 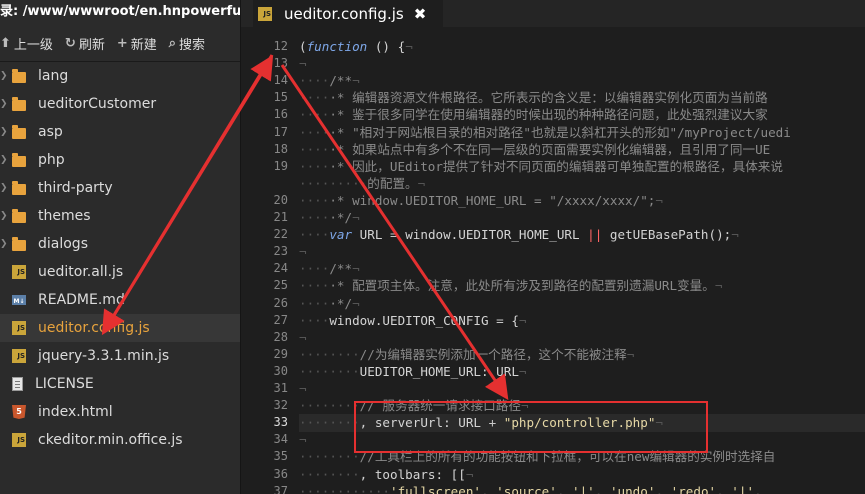 What do you see at coordinates (188, 192) in the screenshot?
I see `arrow-to-function` at bounding box center [188, 192].